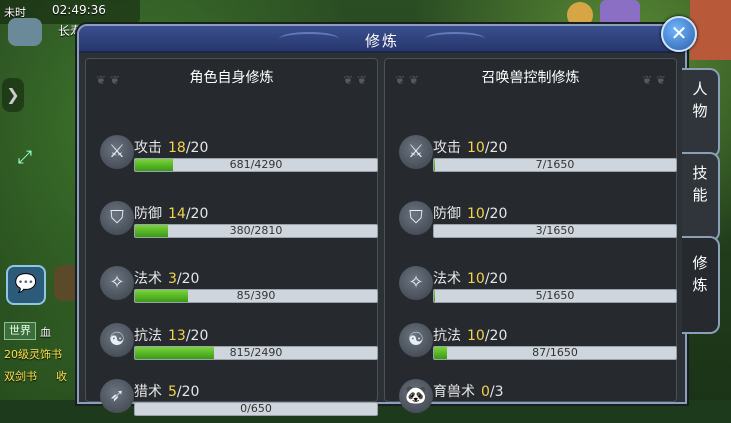 The width and height of the screenshot is (731, 423). I want to click on progress-bar: 7/1650, so click(555, 165).